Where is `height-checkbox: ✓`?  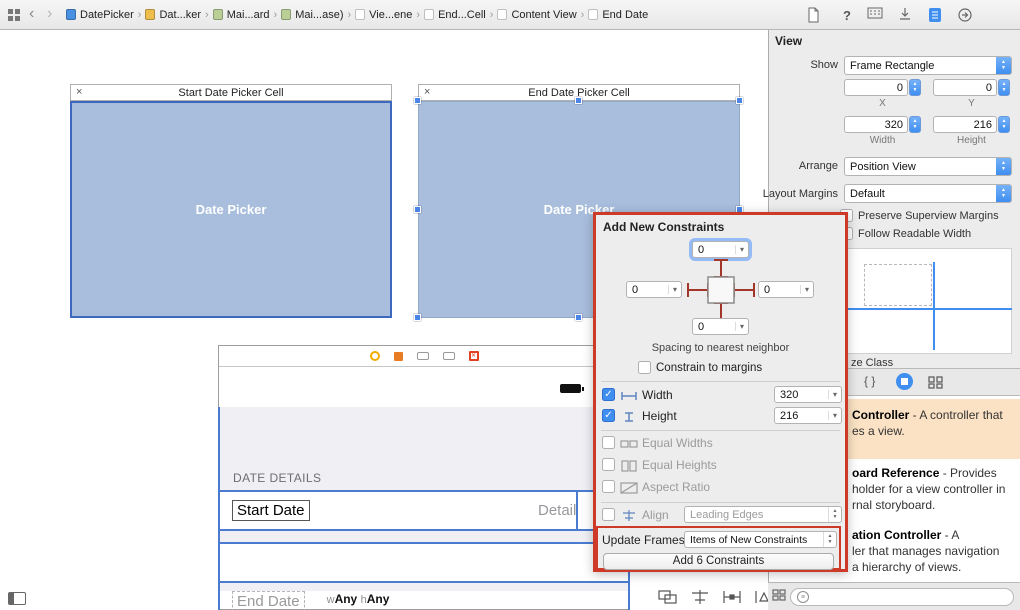
height-checkbox: ✓ is located at coordinates (608, 415).